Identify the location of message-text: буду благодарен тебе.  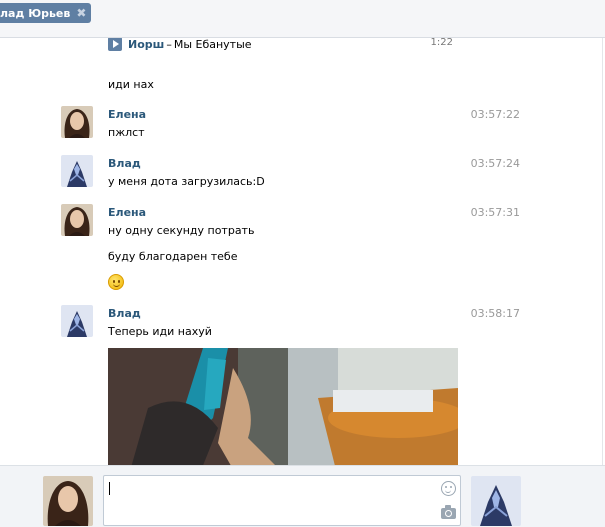
(173, 256).